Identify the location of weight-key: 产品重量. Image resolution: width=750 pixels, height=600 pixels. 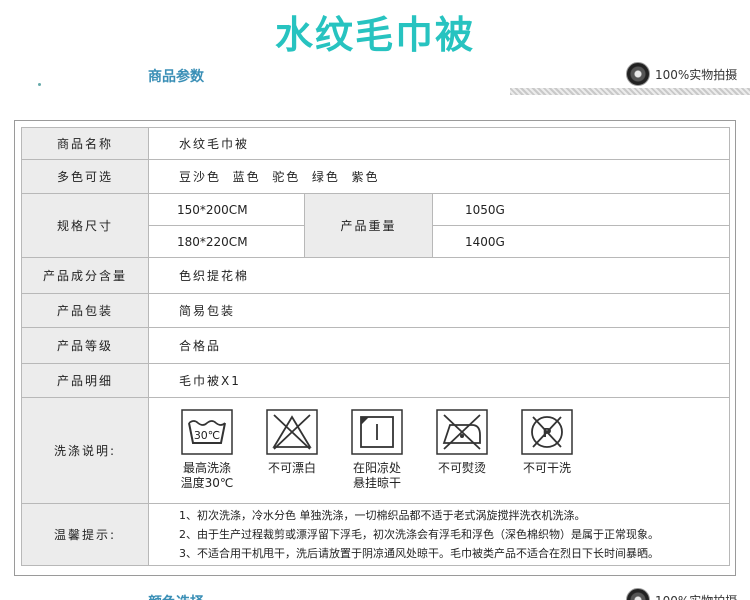
(368, 225).